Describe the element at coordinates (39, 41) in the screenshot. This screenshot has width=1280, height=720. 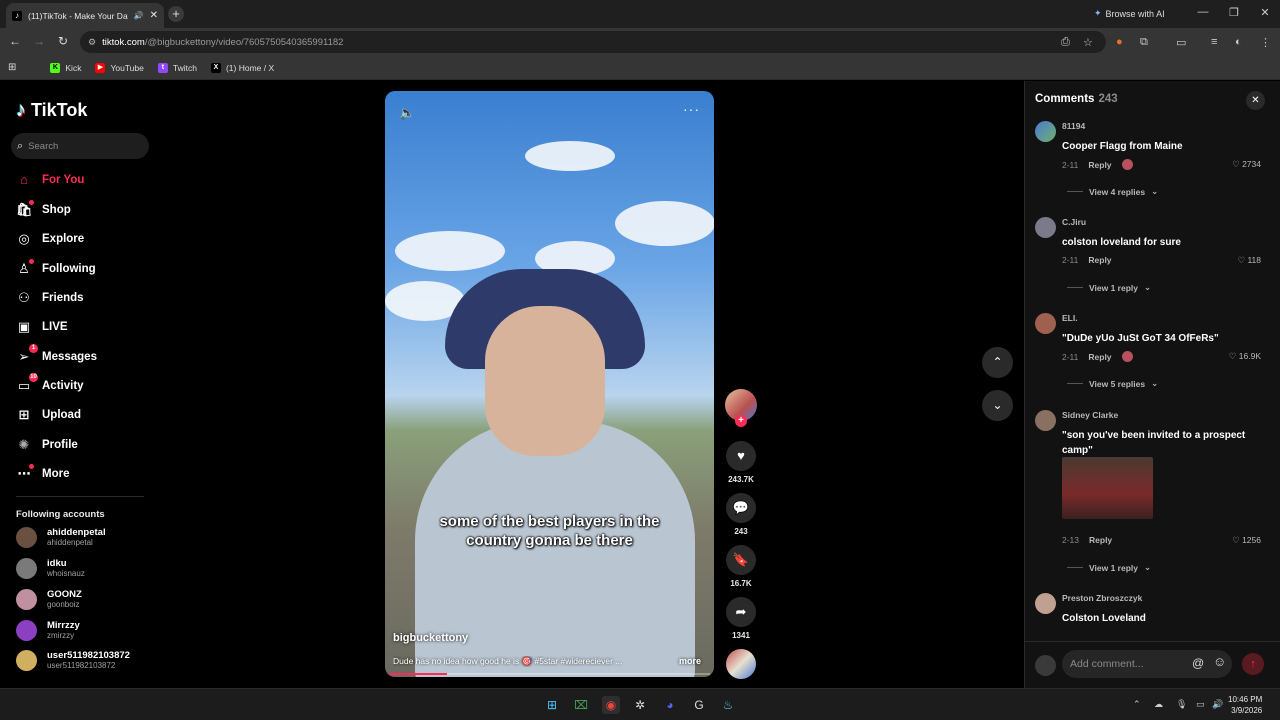
I see `forward-icon: →` at that location.